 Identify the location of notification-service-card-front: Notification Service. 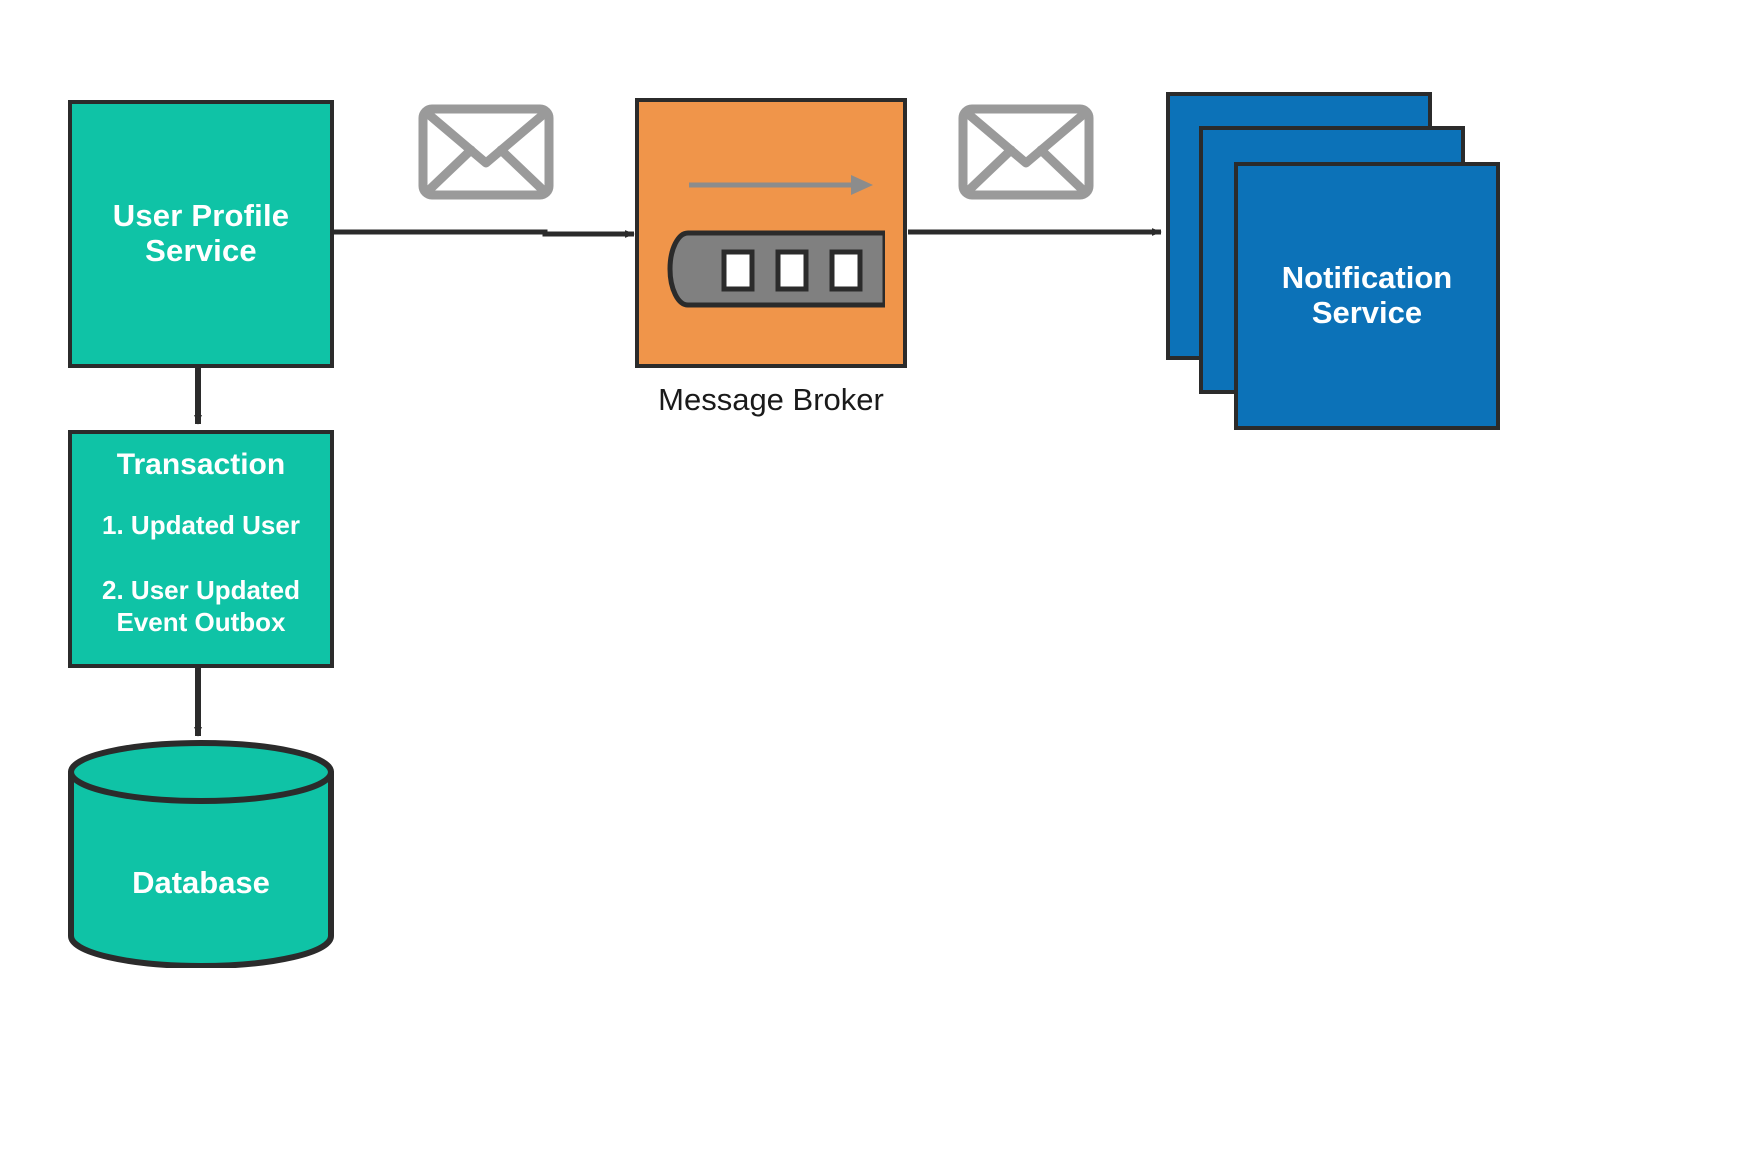
(1367, 296).